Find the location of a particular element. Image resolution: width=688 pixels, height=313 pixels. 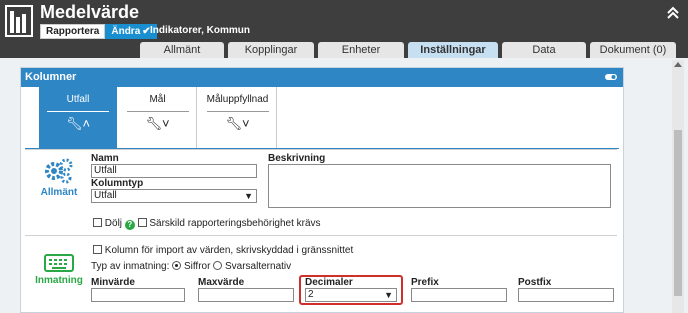

hide-checkbox is located at coordinates (97, 222).